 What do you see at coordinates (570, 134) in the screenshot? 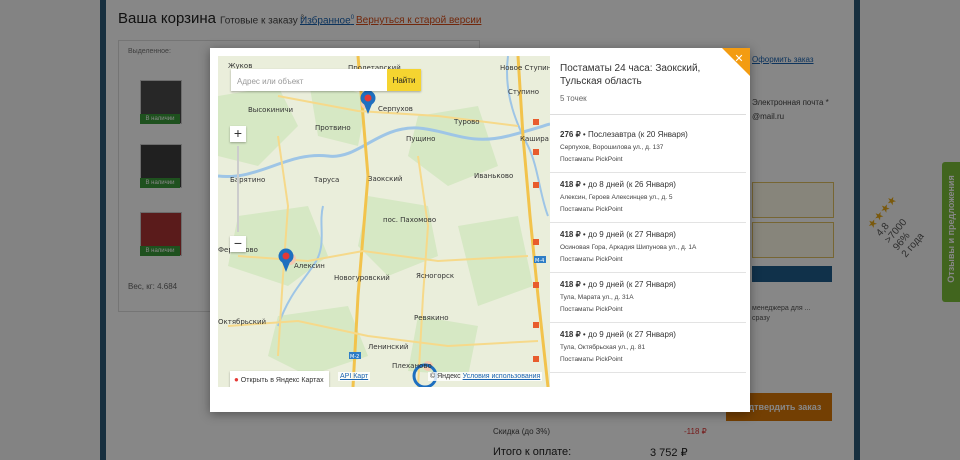
I see `point-price: 276 ₽` at bounding box center [570, 134].